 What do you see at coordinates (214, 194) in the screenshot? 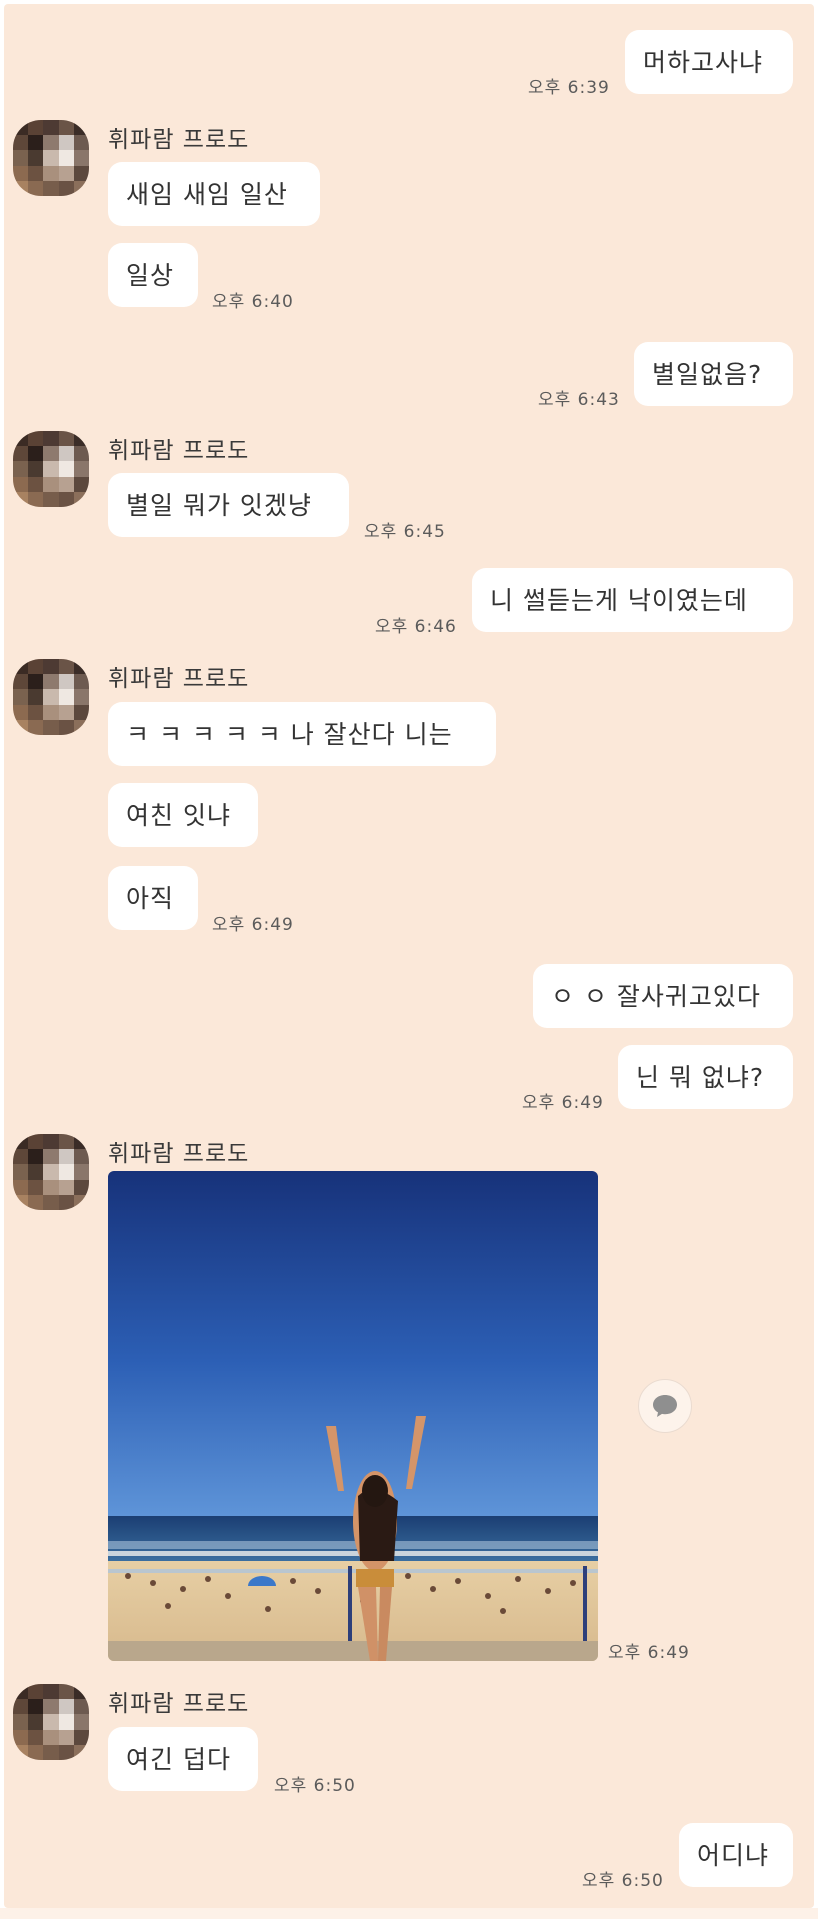
I see `friend-message-bubble: 새임 새임 일산` at bounding box center [214, 194].